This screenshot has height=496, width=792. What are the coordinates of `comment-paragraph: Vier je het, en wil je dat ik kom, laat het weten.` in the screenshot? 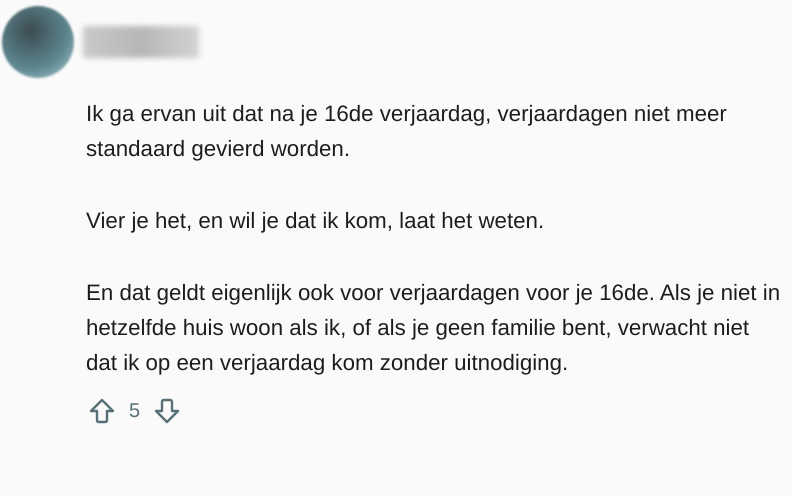 It's located at (316, 221).